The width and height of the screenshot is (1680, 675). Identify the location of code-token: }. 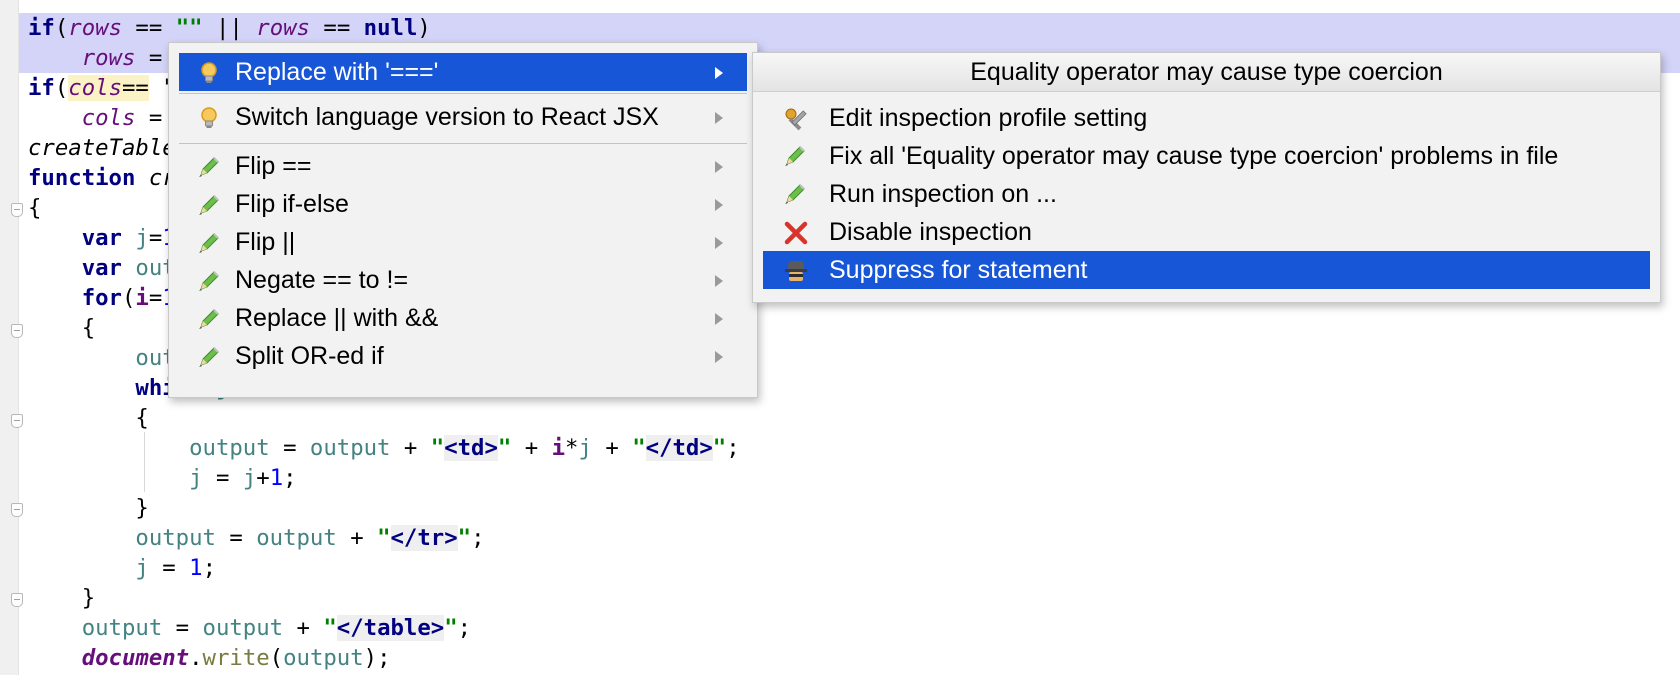
(88, 508).